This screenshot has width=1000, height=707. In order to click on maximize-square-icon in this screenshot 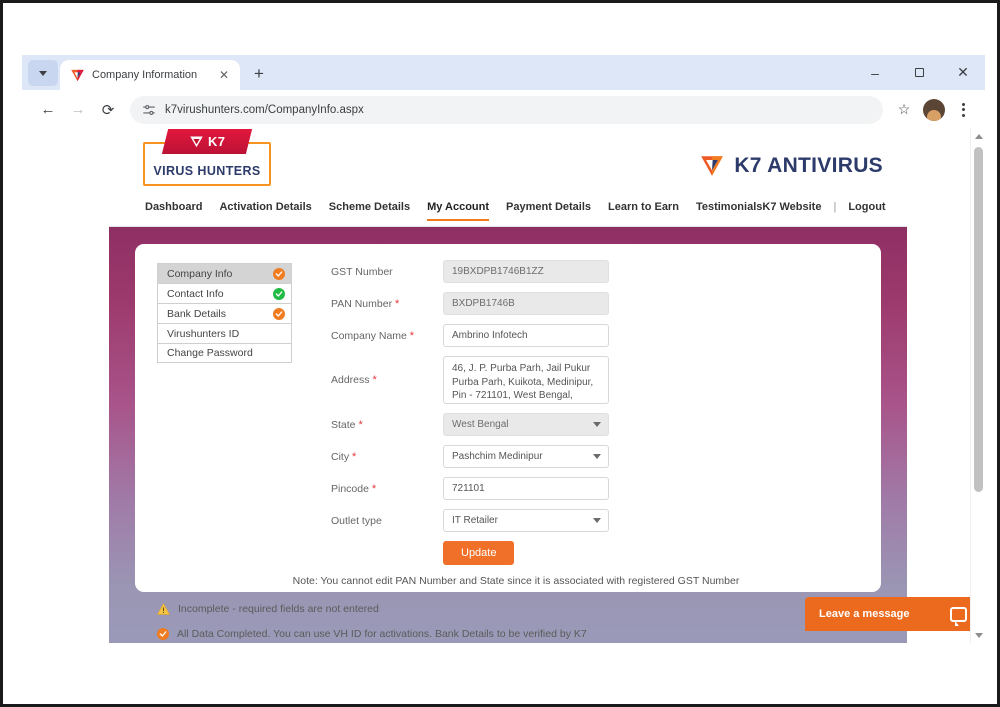, I will do `click(919, 72)`.